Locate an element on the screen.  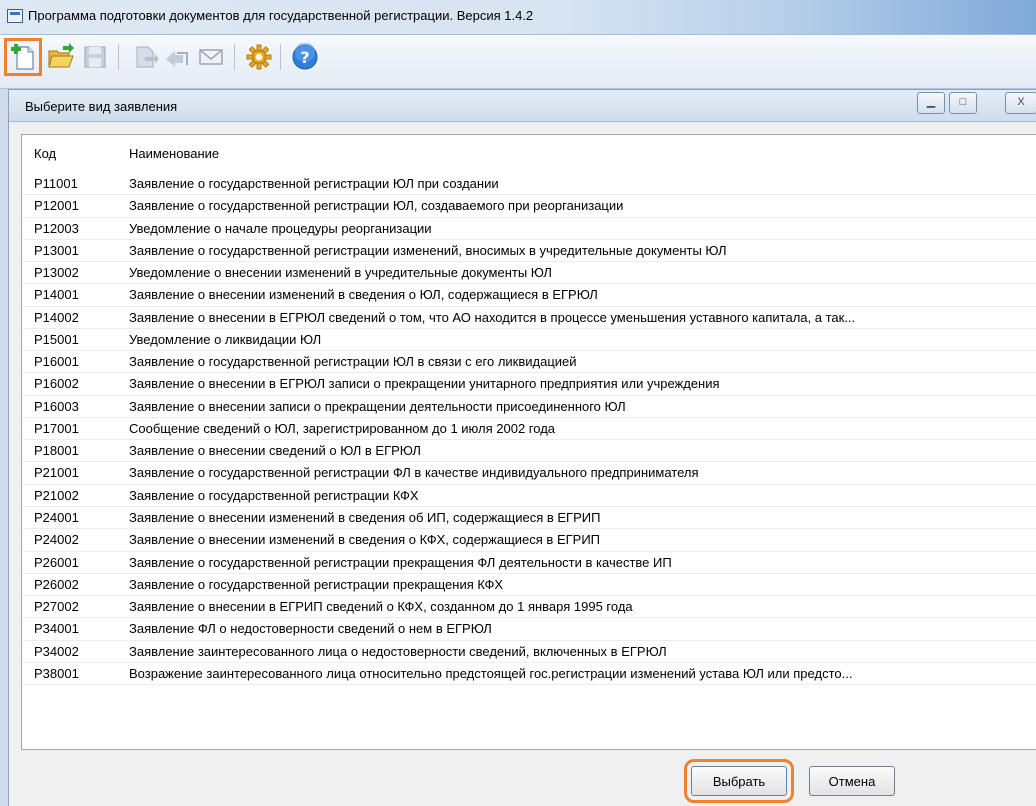
column-header-name: Наименование is located at coordinates (174, 153).